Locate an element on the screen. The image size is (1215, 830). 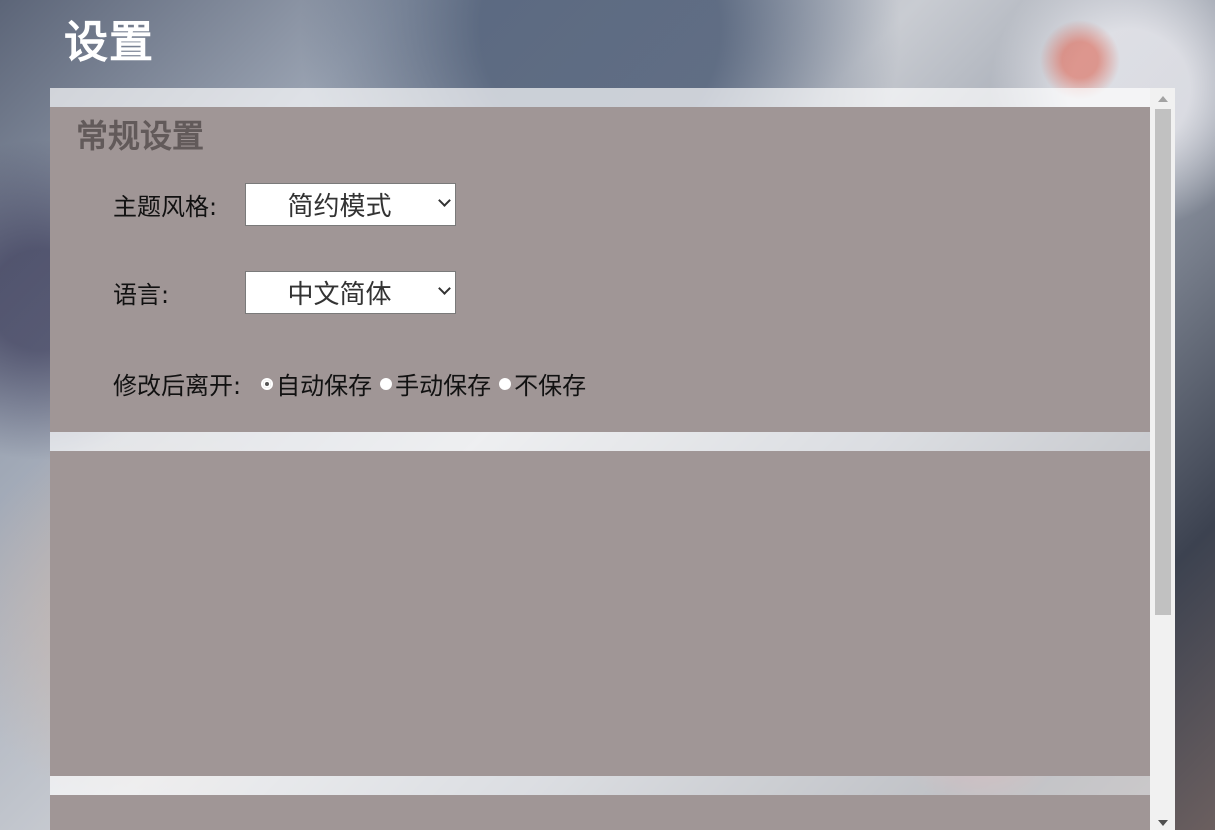
leave-behavior-row: 修改后离开: 自动保存 手动保存 不保存 is located at coordinates (353, 383).